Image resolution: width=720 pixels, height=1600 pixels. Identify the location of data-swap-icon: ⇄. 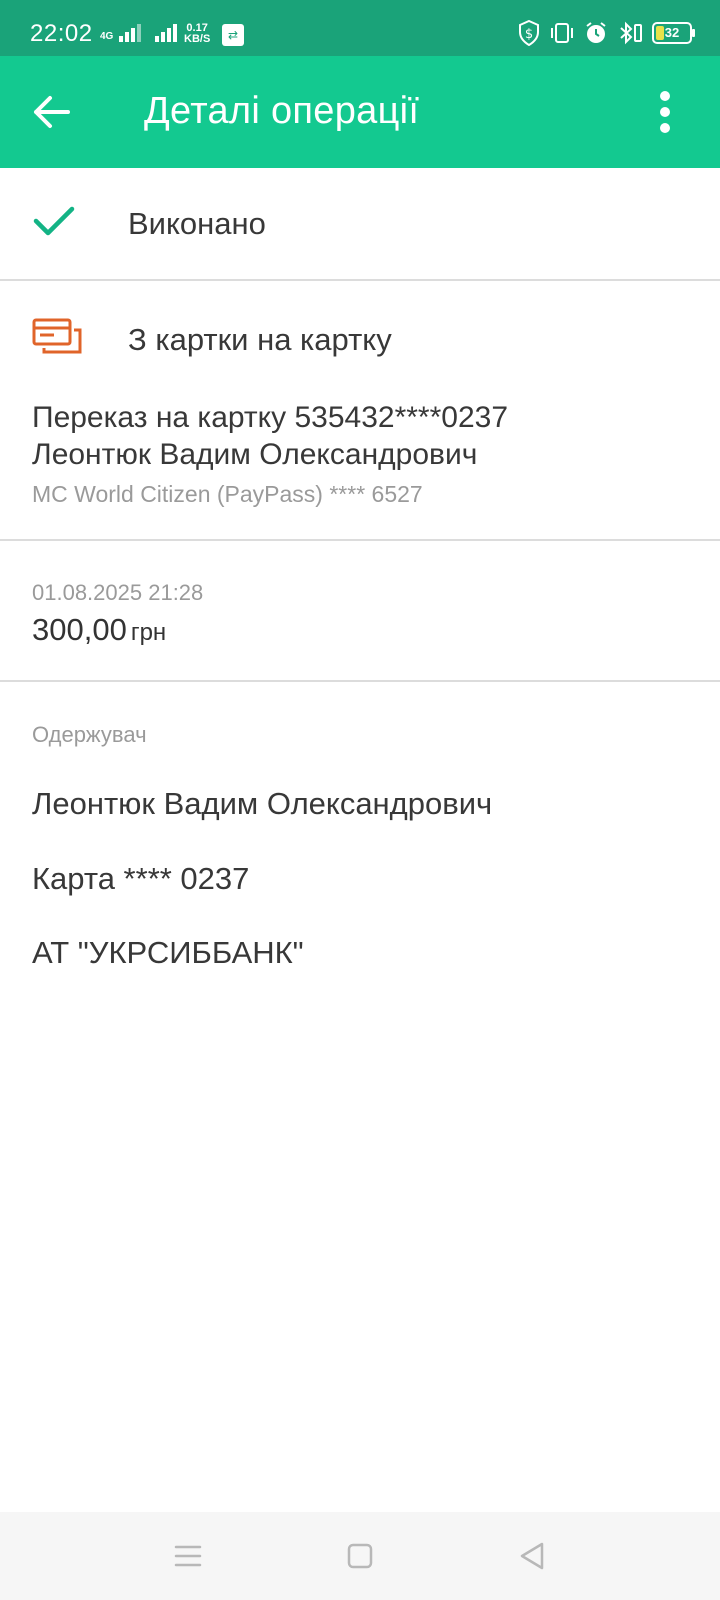
(233, 35).